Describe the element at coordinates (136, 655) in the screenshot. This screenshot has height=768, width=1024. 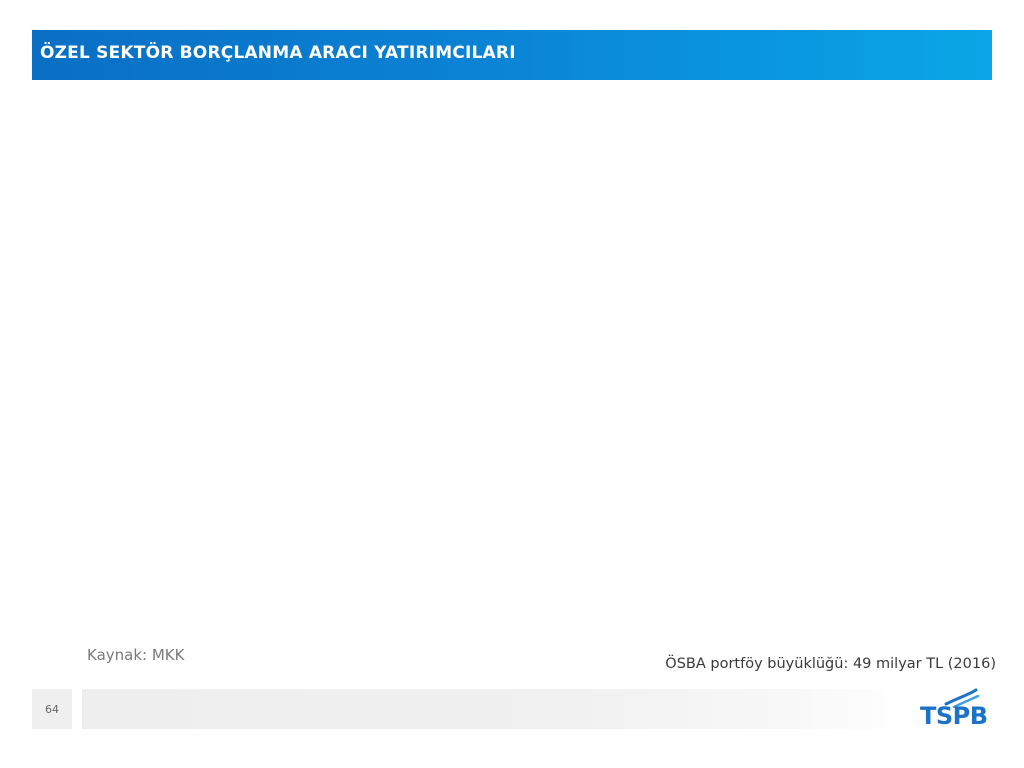
I see `source-note: Kaynak: MKK` at that location.